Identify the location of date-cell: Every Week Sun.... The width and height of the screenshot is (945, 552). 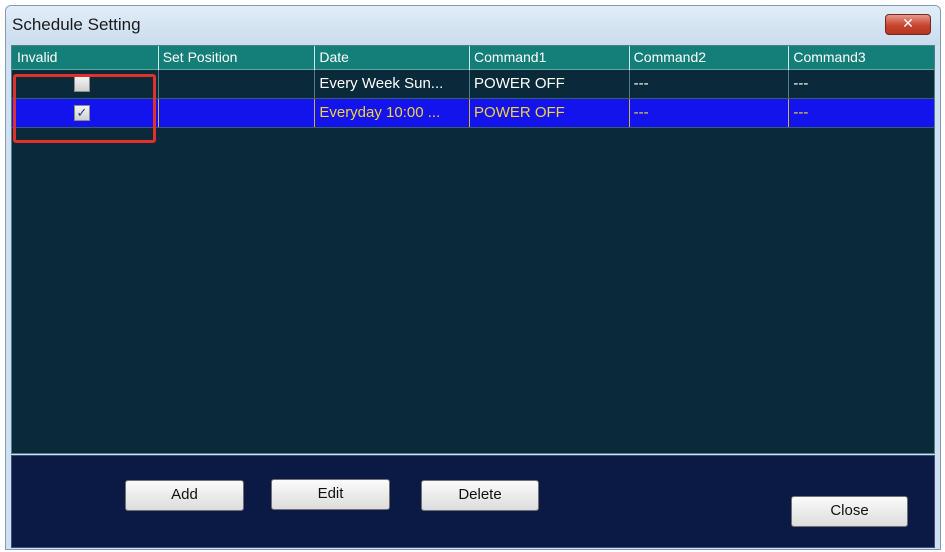
(391, 84).